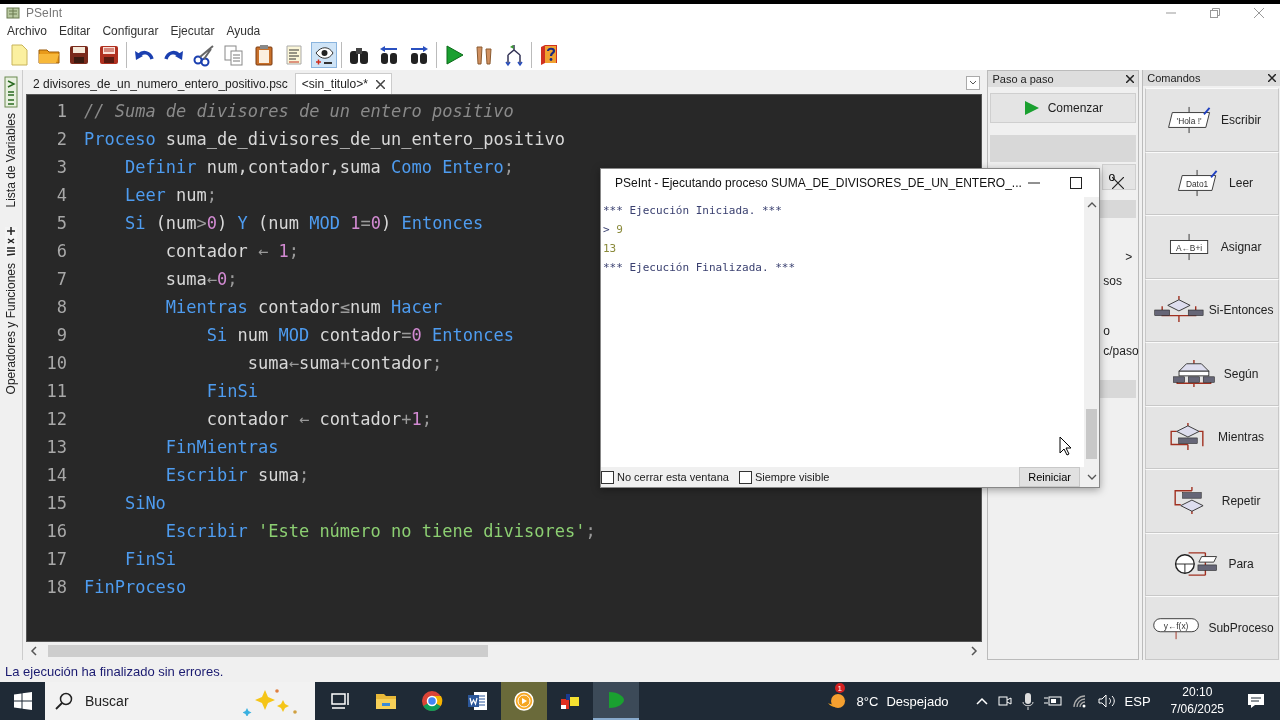 The image size is (1280, 720). I want to click on variables-icon, so click(11, 92).